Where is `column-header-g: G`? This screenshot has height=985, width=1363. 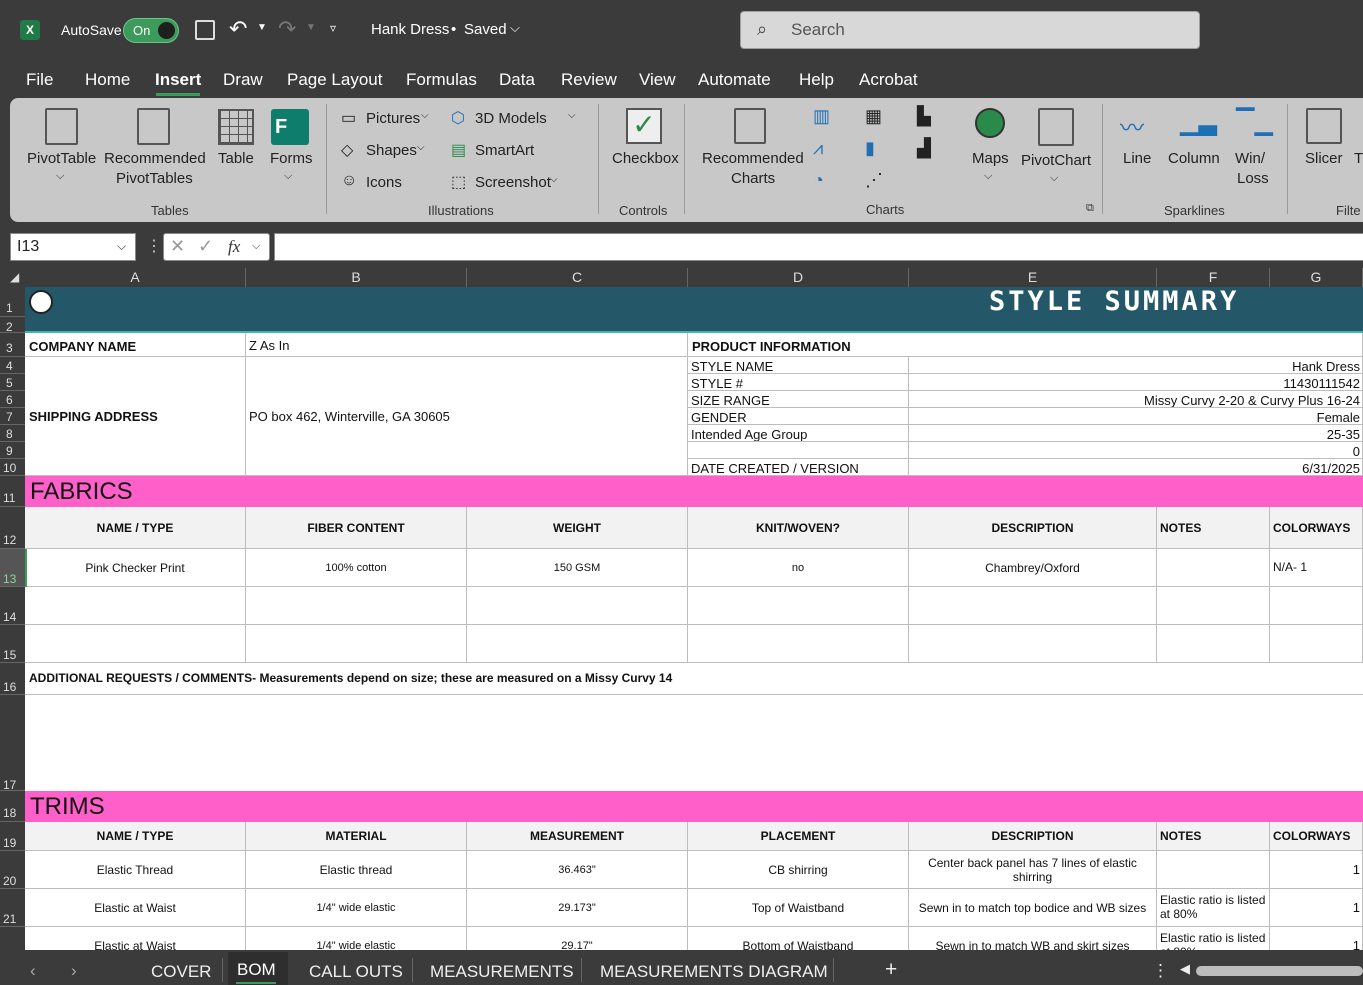 column-header-g: G is located at coordinates (1316, 277).